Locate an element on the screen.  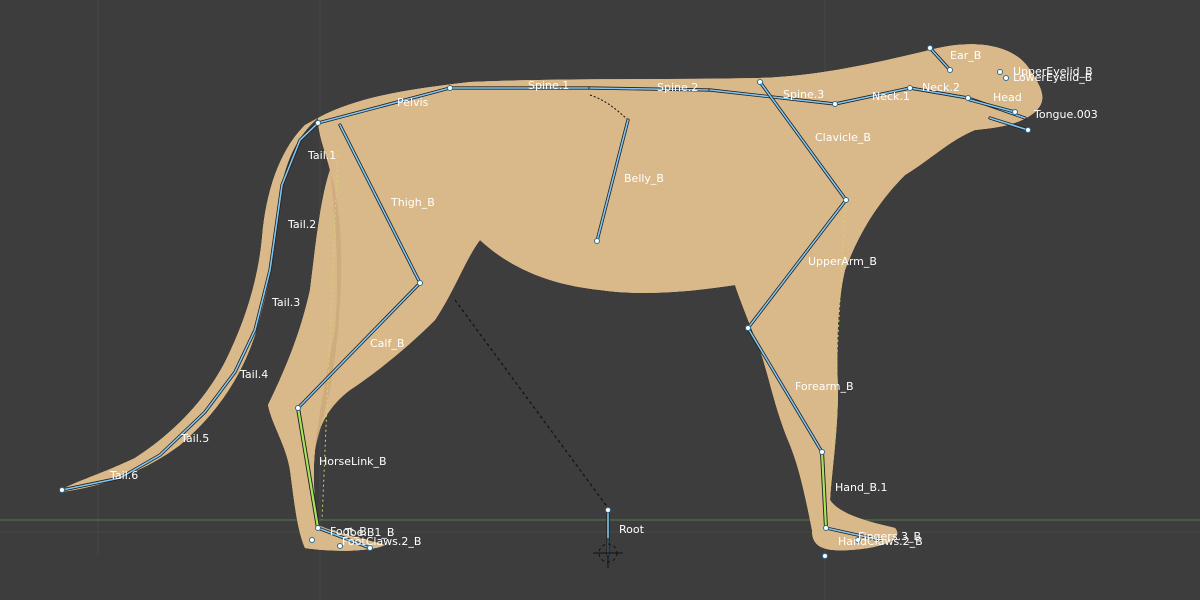
label-calf: Calf_B is located at coordinates (387, 343).